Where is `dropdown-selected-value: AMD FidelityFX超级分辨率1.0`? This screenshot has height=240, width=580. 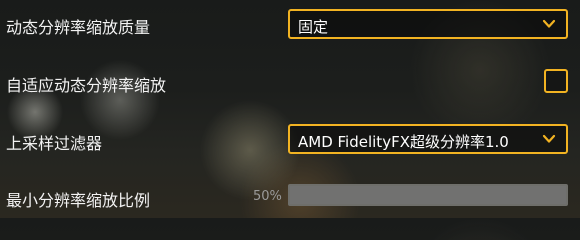
dropdown-selected-value: AMD FidelityFX超级分辨率1.0 is located at coordinates (403, 142).